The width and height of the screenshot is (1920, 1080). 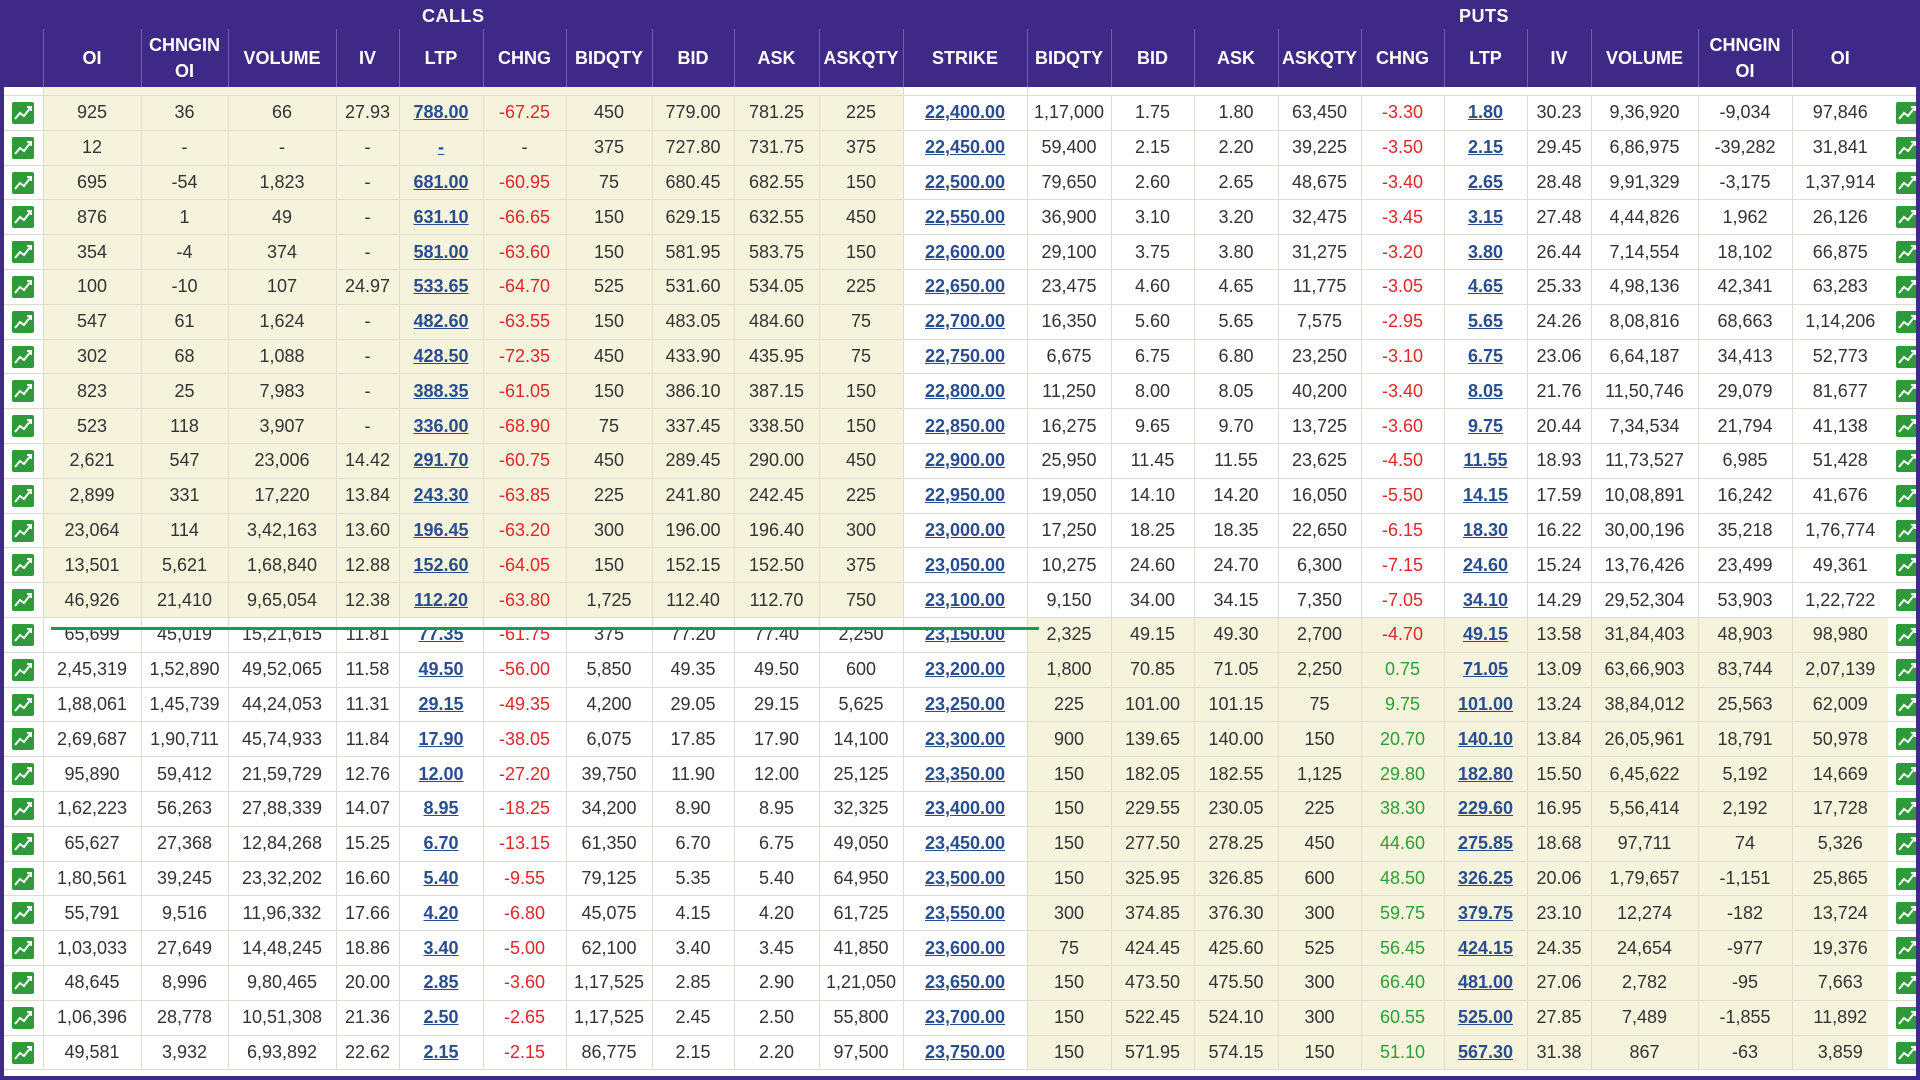 What do you see at coordinates (965, 843) in the screenshot?
I see `strike-price-link: 23,450.00` at bounding box center [965, 843].